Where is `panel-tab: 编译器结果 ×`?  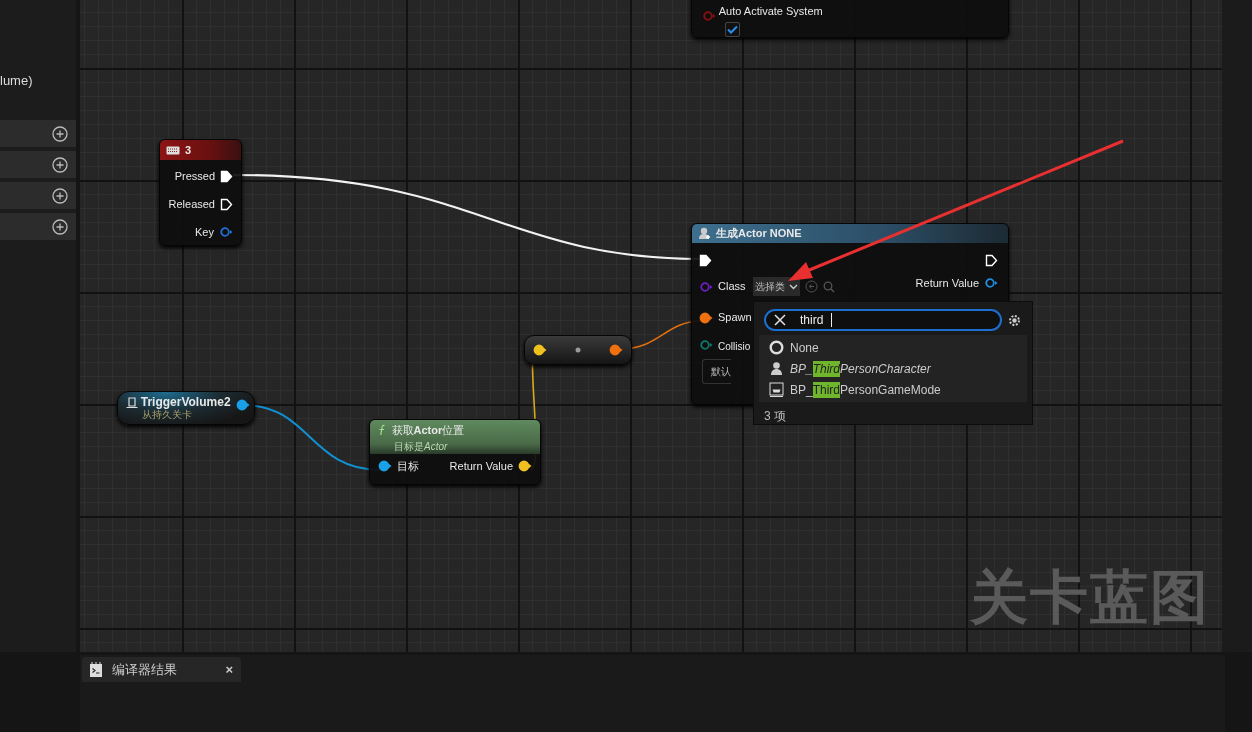 panel-tab: 编译器结果 × is located at coordinates (161, 669).